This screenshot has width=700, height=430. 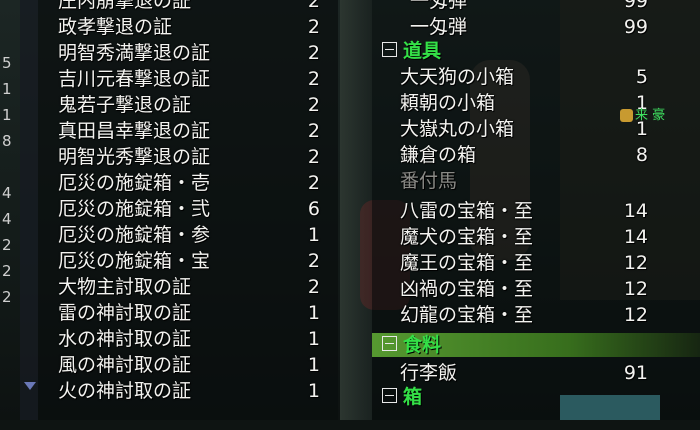 What do you see at coordinates (402, 397) in the screenshot?
I see `category-box-header: 箱` at bounding box center [402, 397].